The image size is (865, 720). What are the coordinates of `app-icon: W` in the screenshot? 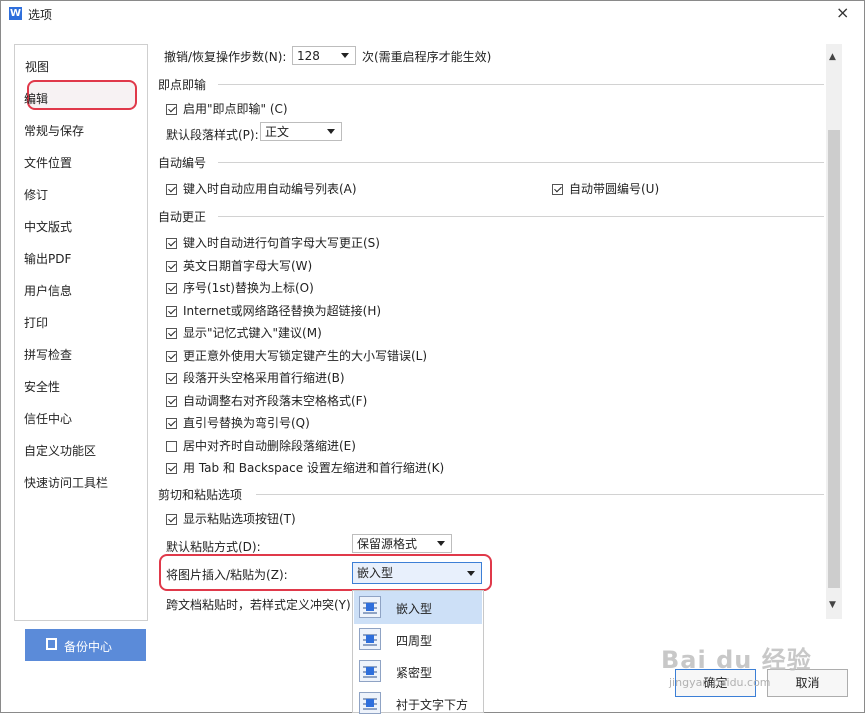 It's located at (15, 13).